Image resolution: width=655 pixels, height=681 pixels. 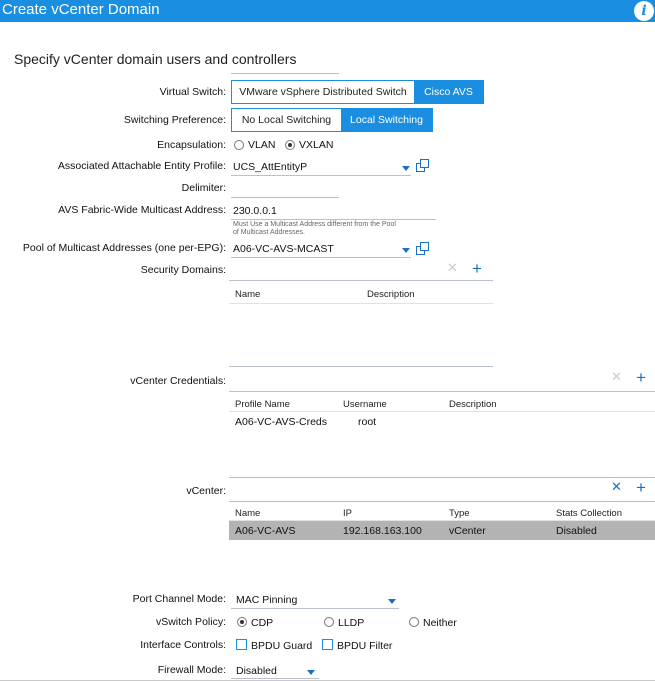 What do you see at coordinates (285, 73) in the screenshot?
I see `divider-line` at bounding box center [285, 73].